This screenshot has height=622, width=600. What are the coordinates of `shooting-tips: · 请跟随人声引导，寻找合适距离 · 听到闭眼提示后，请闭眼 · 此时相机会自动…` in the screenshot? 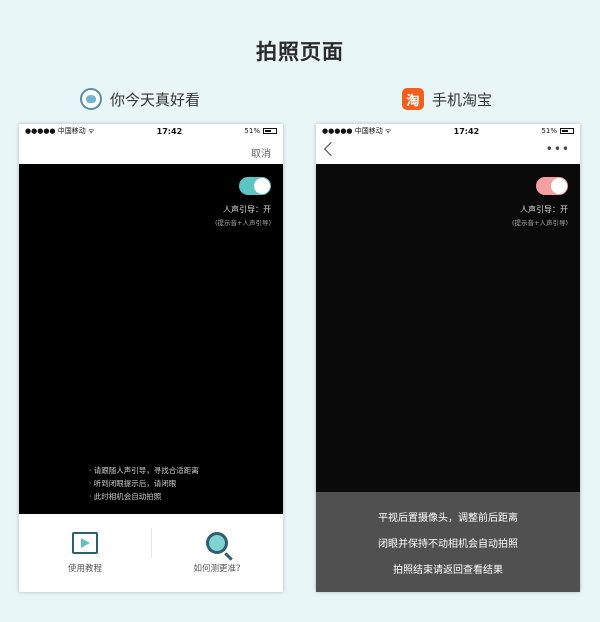 It's located at (144, 483).